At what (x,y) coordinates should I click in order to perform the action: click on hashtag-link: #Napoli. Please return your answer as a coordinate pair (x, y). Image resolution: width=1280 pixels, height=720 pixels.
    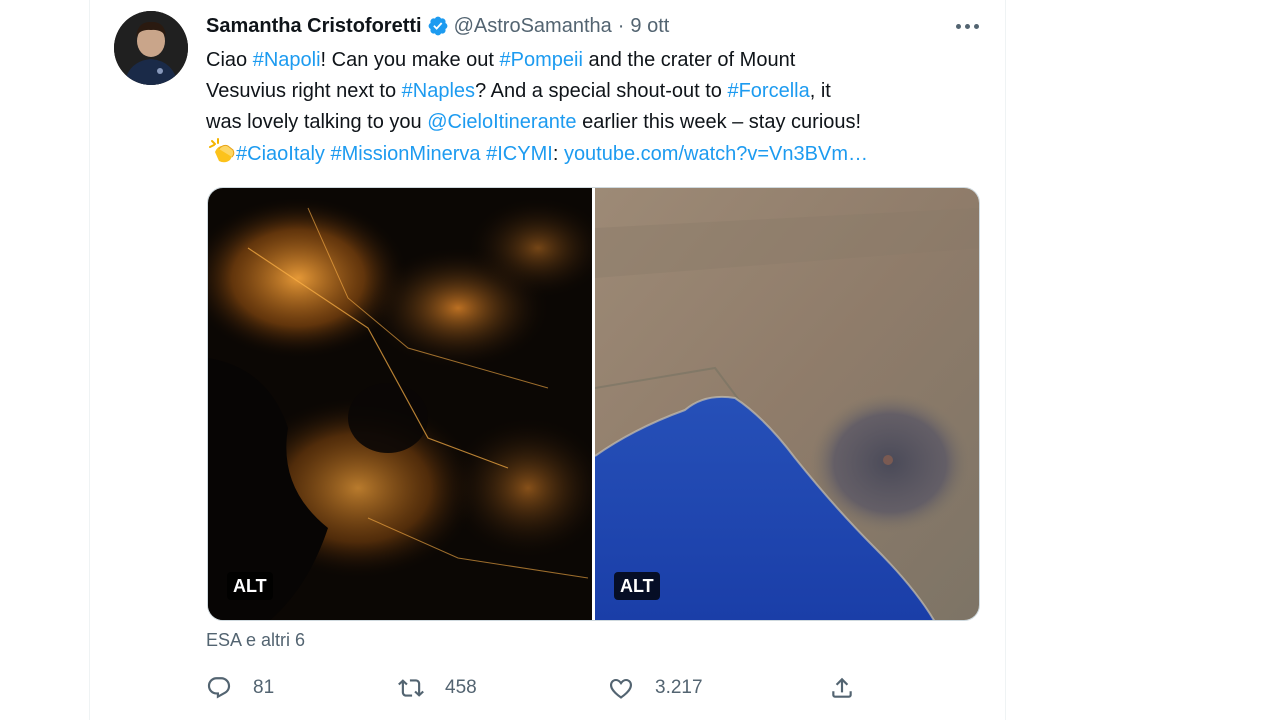
    Looking at the image, I should click on (287, 60).